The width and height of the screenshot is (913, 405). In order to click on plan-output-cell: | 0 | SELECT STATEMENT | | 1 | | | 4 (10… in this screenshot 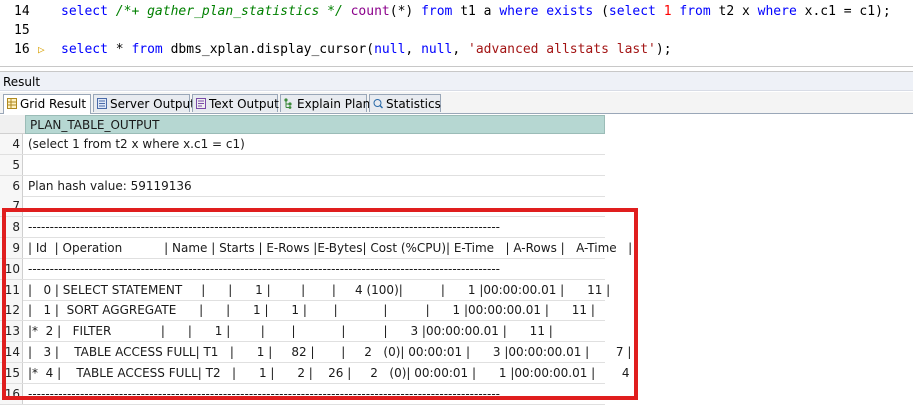, I will do `click(319, 290)`.